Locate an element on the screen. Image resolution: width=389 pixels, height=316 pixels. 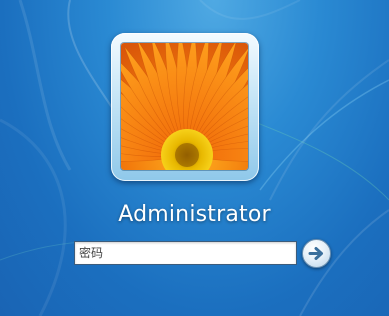
user-avatar is located at coordinates (184, 106).